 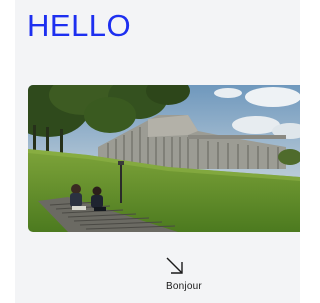 What do you see at coordinates (184, 286) in the screenshot?
I see `bonjour-link: Bonjour` at bounding box center [184, 286].